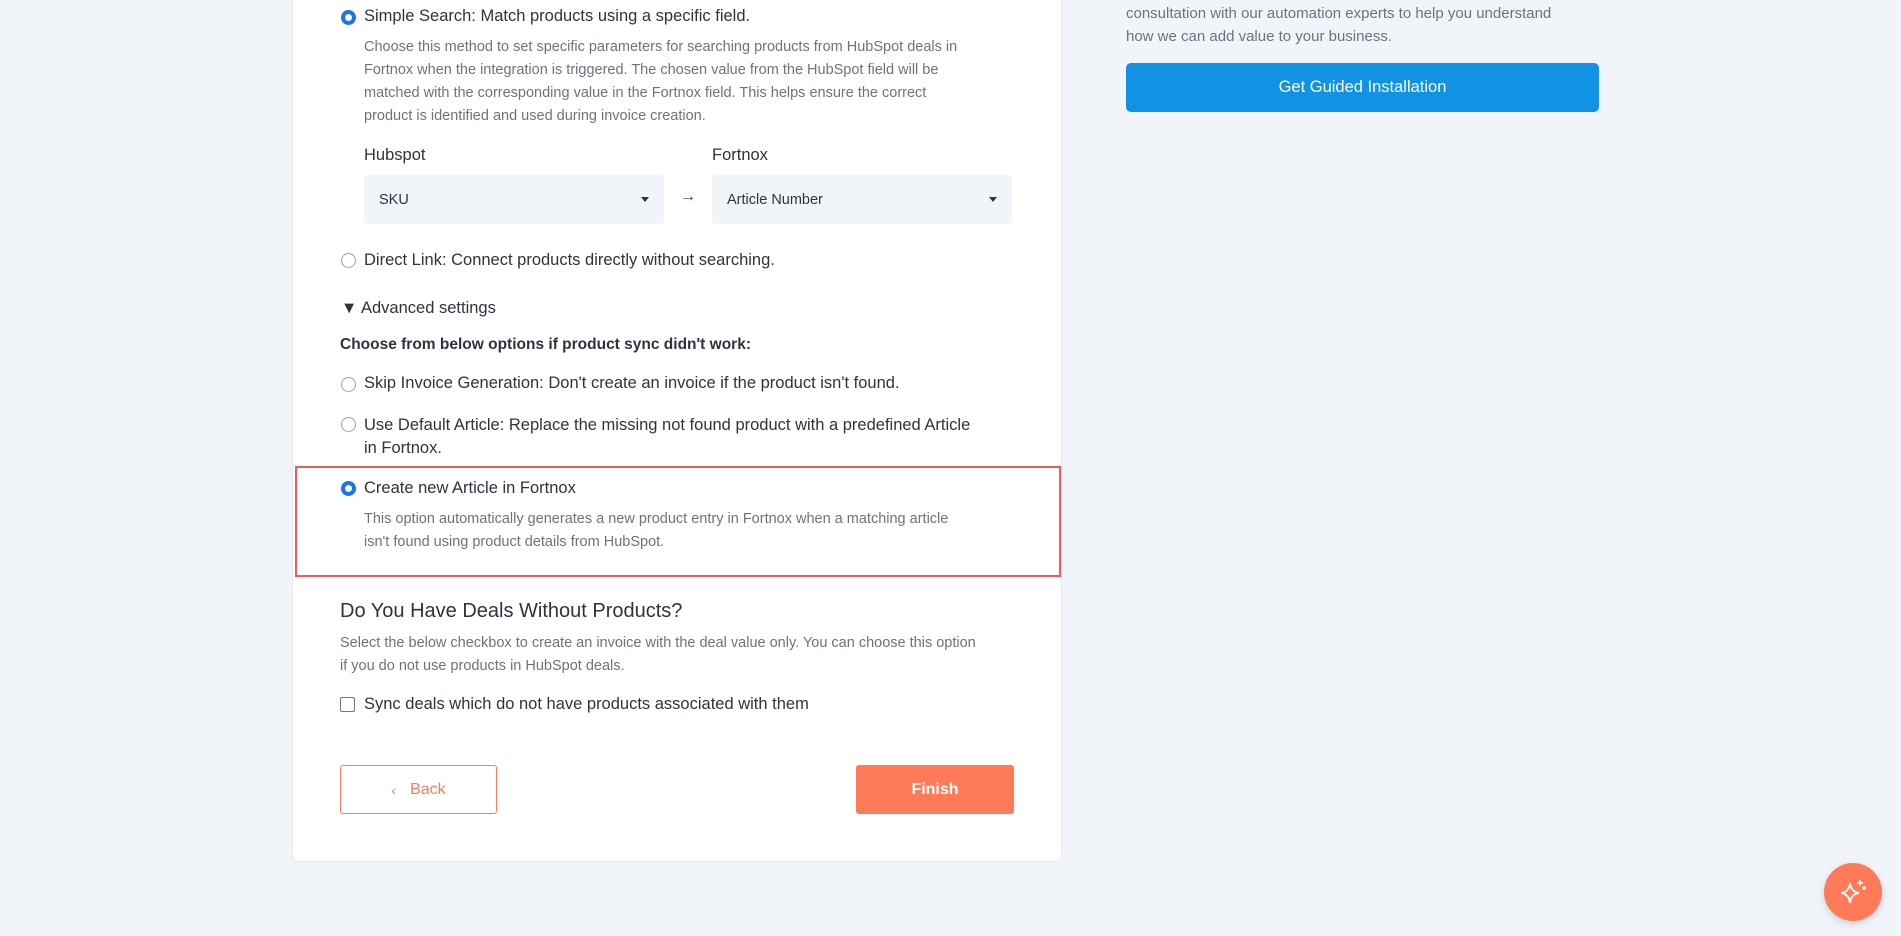  I want to click on chevron-left-icon: ‹, so click(394, 789).